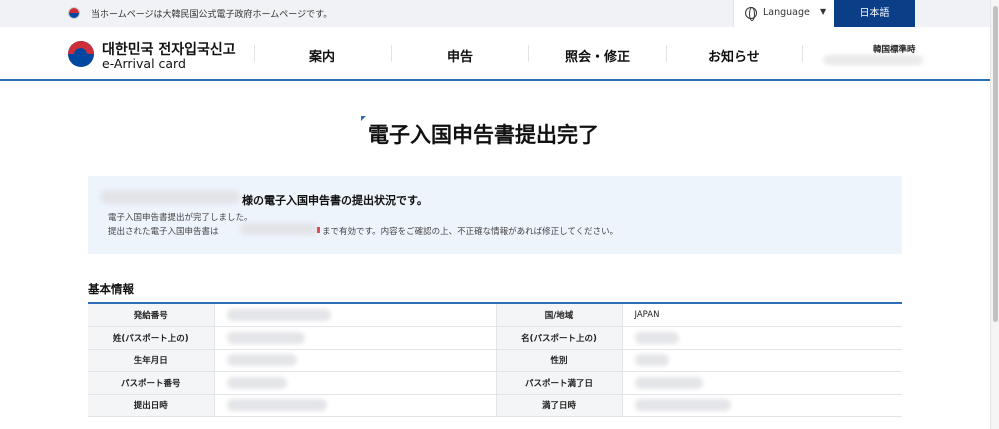  What do you see at coordinates (559, 315) in the screenshot?
I see `country-label: 国/地域` at bounding box center [559, 315].